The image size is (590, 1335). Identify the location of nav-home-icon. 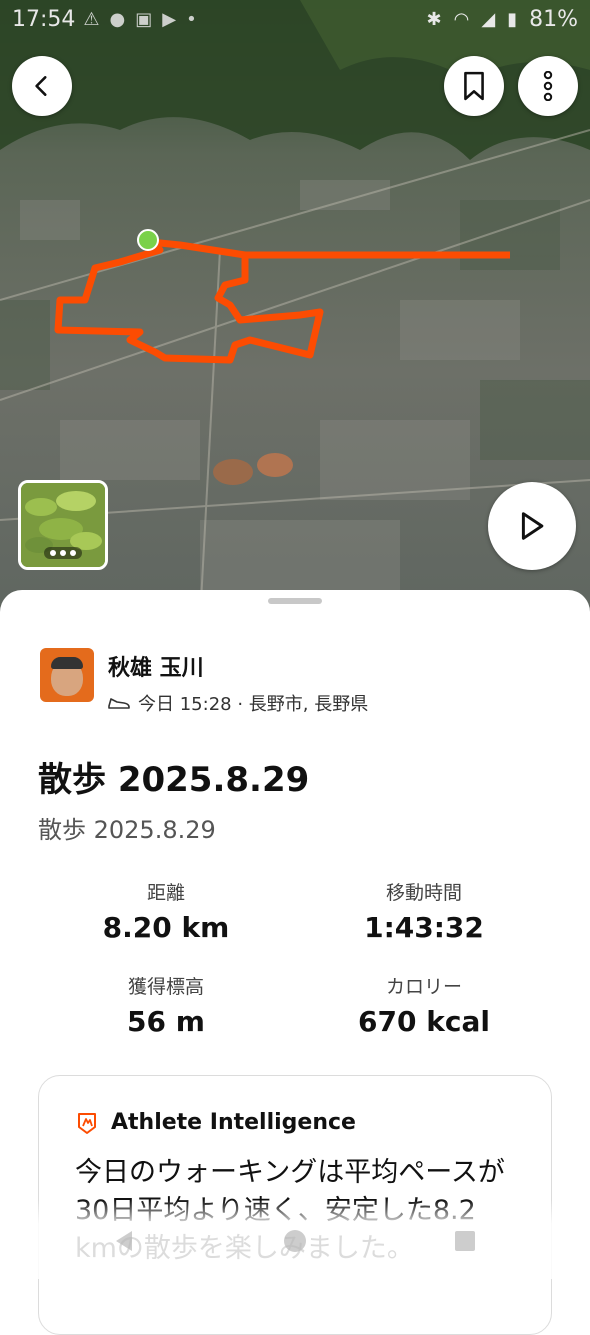
(295, 1241).